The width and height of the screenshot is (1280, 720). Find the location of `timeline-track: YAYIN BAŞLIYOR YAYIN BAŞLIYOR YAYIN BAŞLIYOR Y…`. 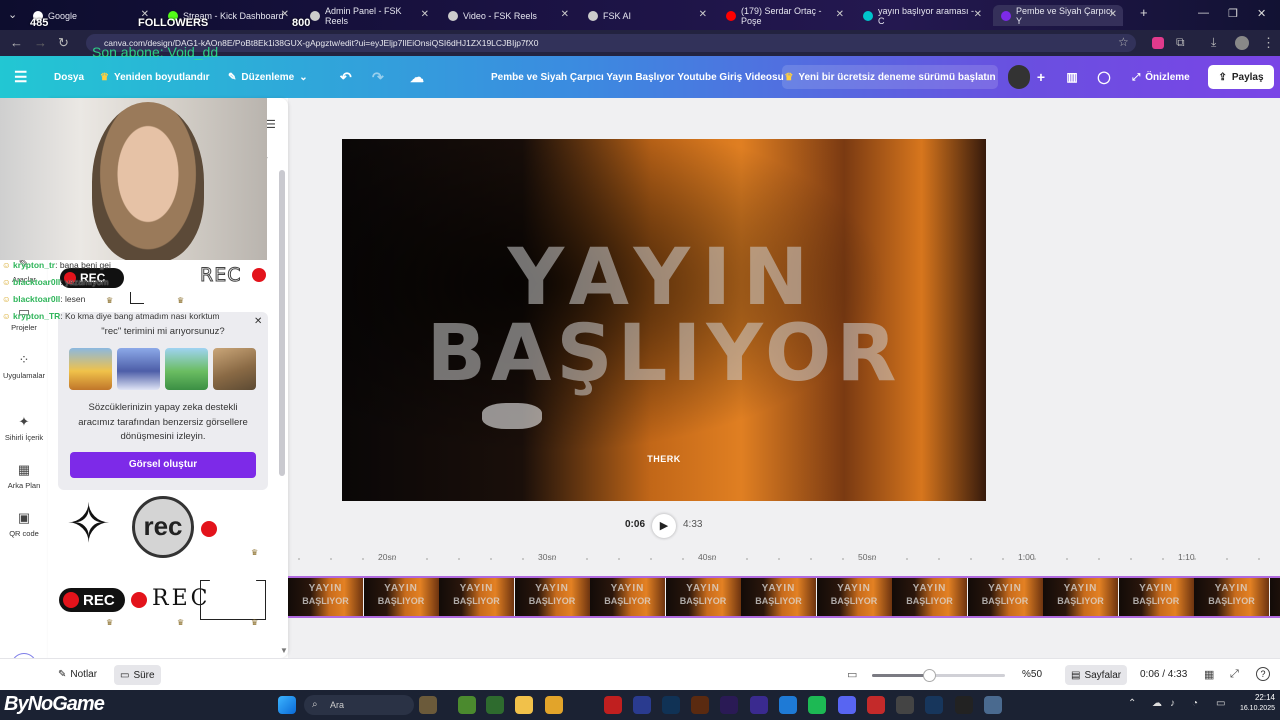

timeline-track: YAYIN BAŞLIYOR YAYIN BAŞLIYOR YAYIN BAŞLIYOR Y… is located at coordinates (784, 597).